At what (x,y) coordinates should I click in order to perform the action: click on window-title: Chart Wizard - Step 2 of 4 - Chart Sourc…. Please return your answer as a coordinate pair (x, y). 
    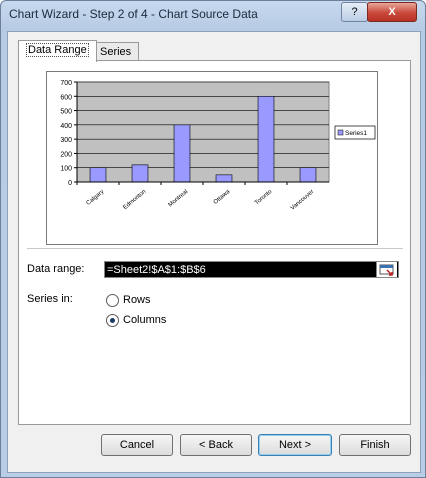
    Looking at the image, I should click on (133, 14).